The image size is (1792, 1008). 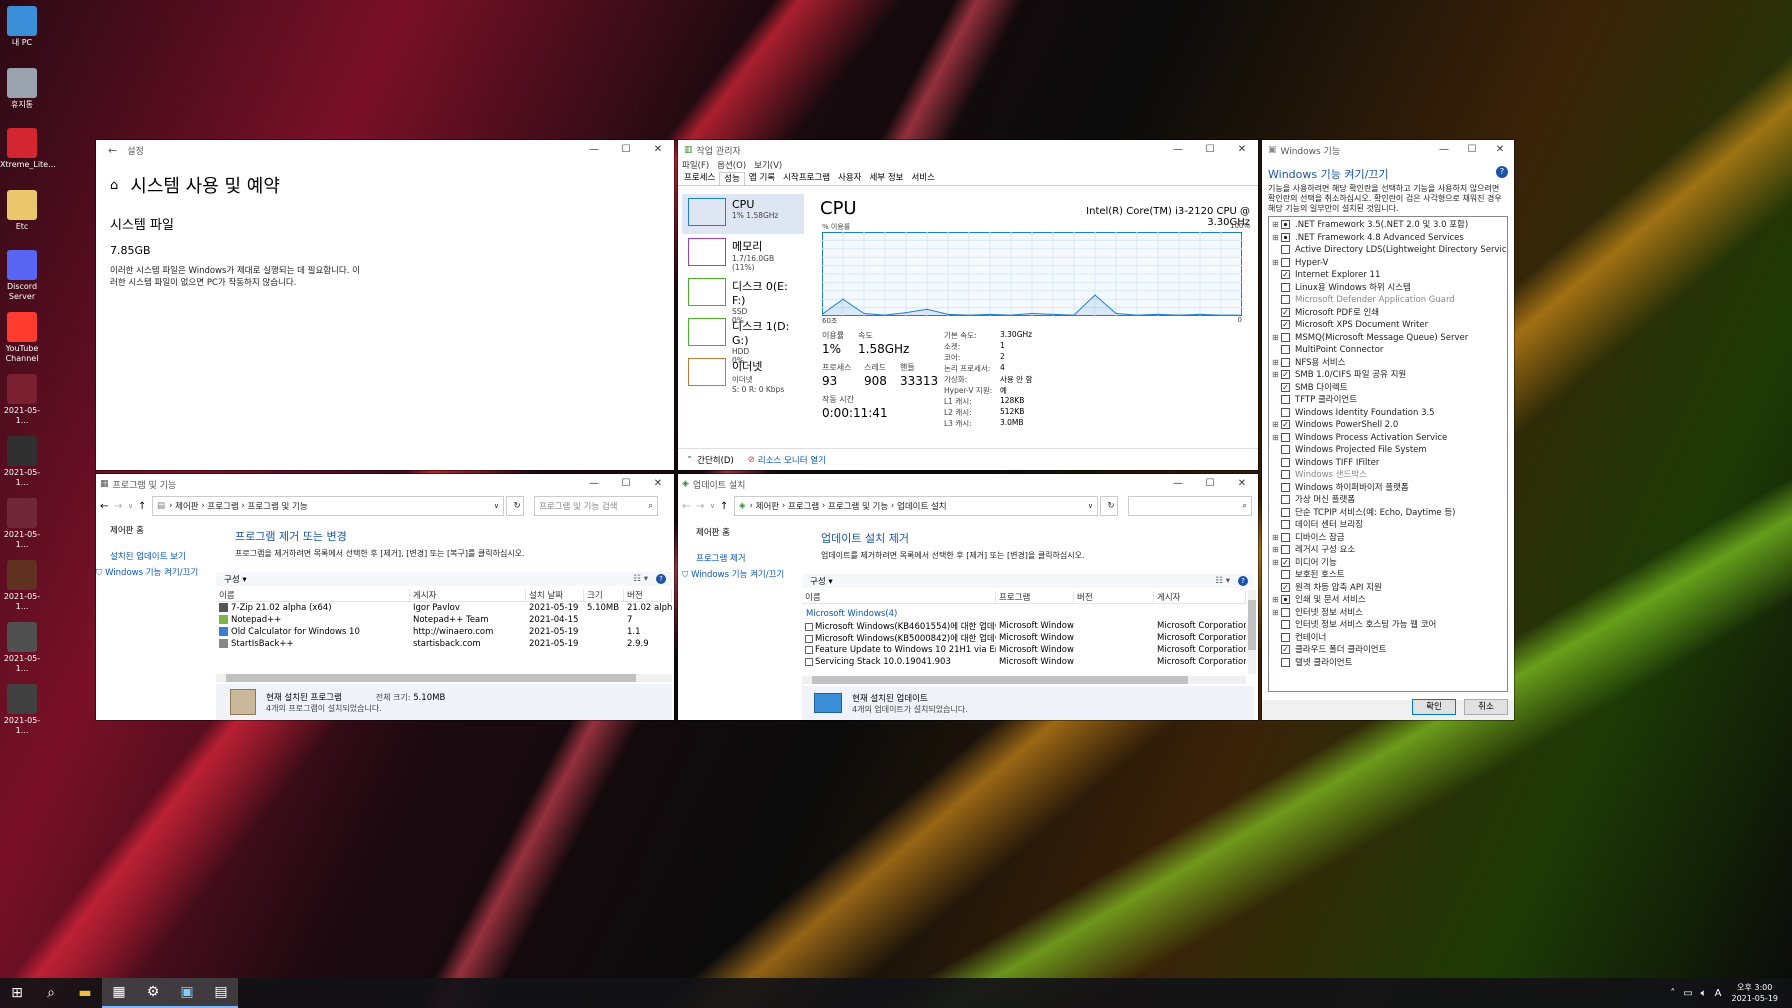 What do you see at coordinates (154, 556) in the screenshot?
I see `view-installed-updates-link: 설치된 업데이트 보기` at bounding box center [154, 556].